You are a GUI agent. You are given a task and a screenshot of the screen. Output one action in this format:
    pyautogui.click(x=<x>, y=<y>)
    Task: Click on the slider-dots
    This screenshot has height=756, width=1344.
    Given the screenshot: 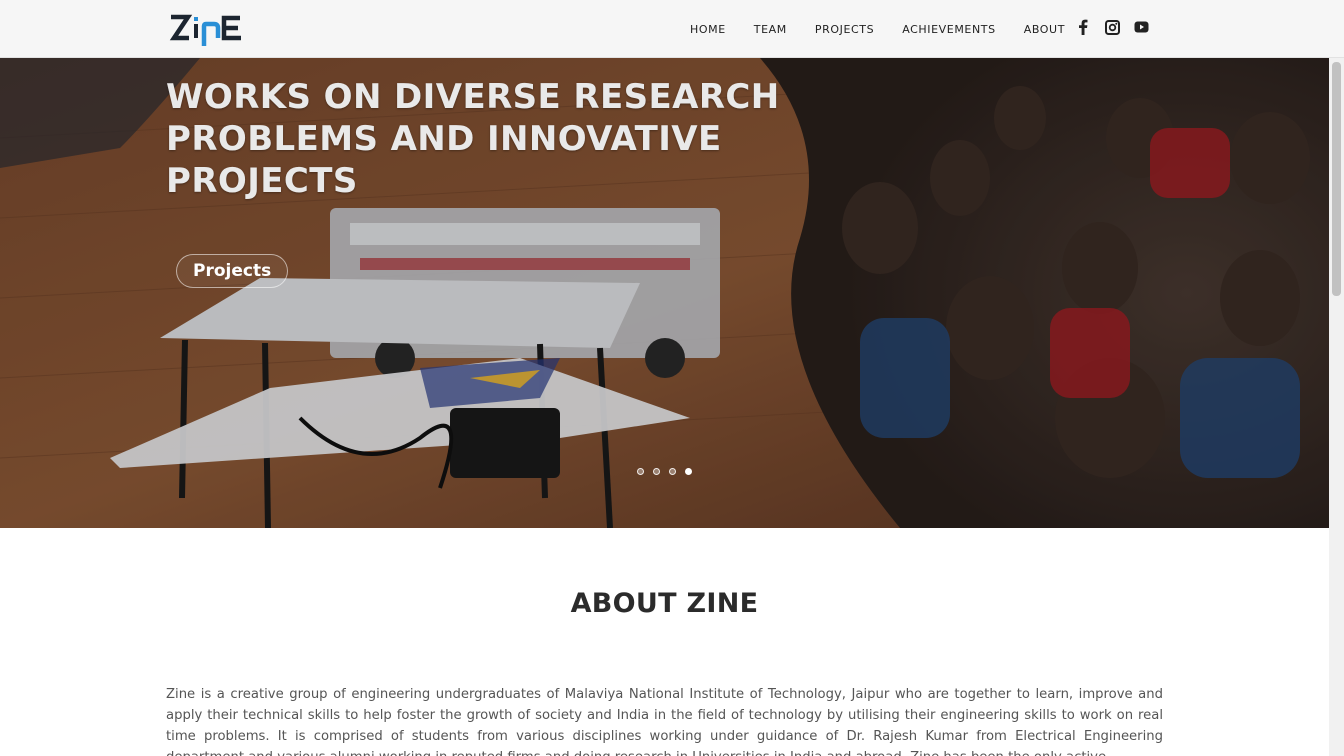 What is the action you would take?
    pyautogui.click(x=669, y=471)
    